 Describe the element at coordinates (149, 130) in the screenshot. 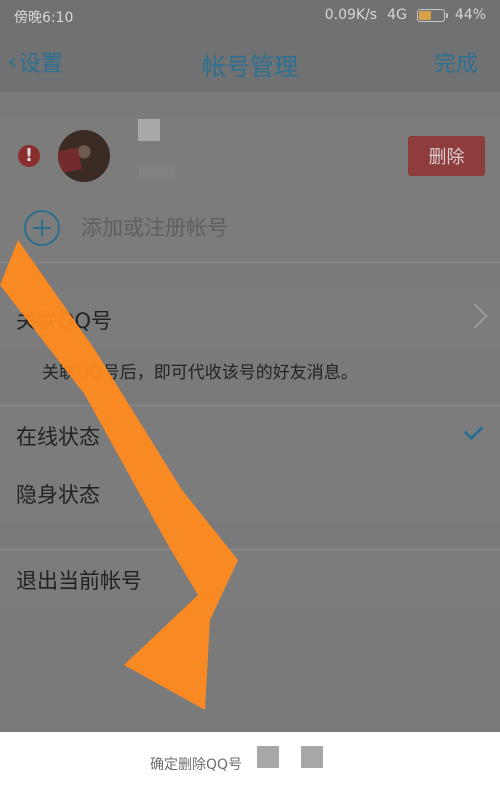

I see `redacted-name-block` at that location.